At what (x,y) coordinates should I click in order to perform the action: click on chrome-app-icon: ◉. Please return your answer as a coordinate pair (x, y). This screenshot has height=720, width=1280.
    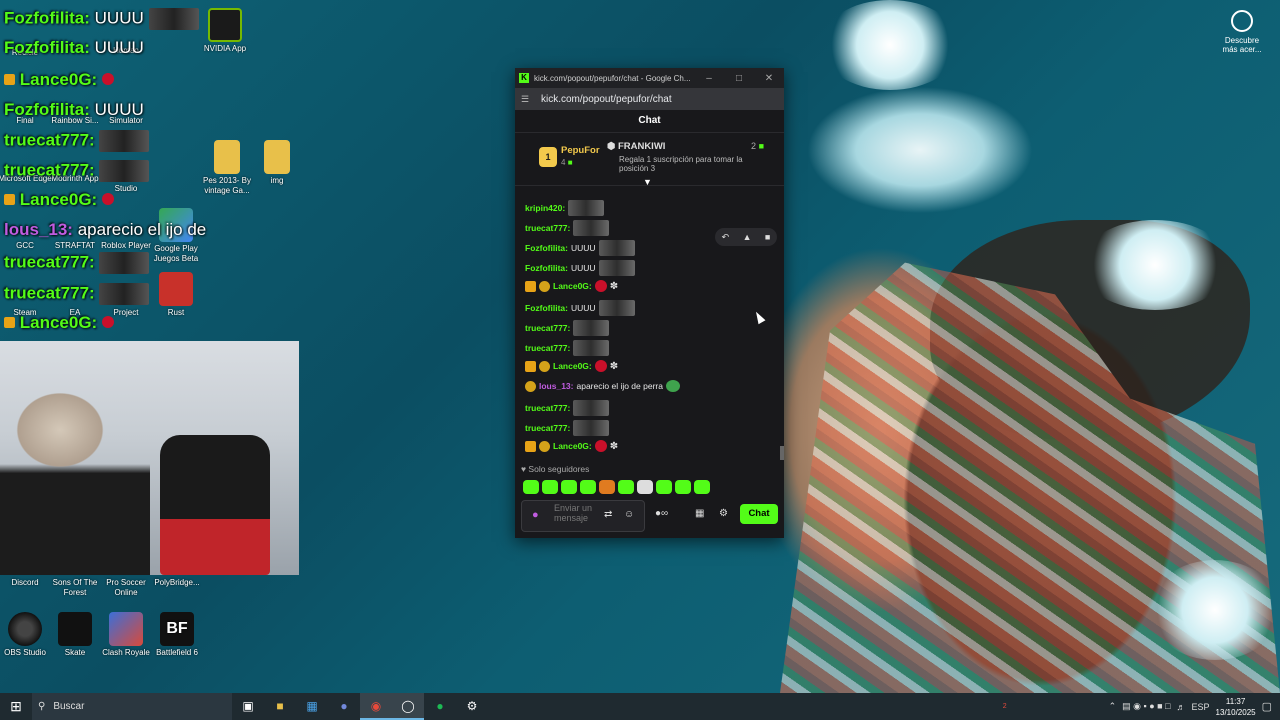
    Looking at the image, I should click on (376, 706).